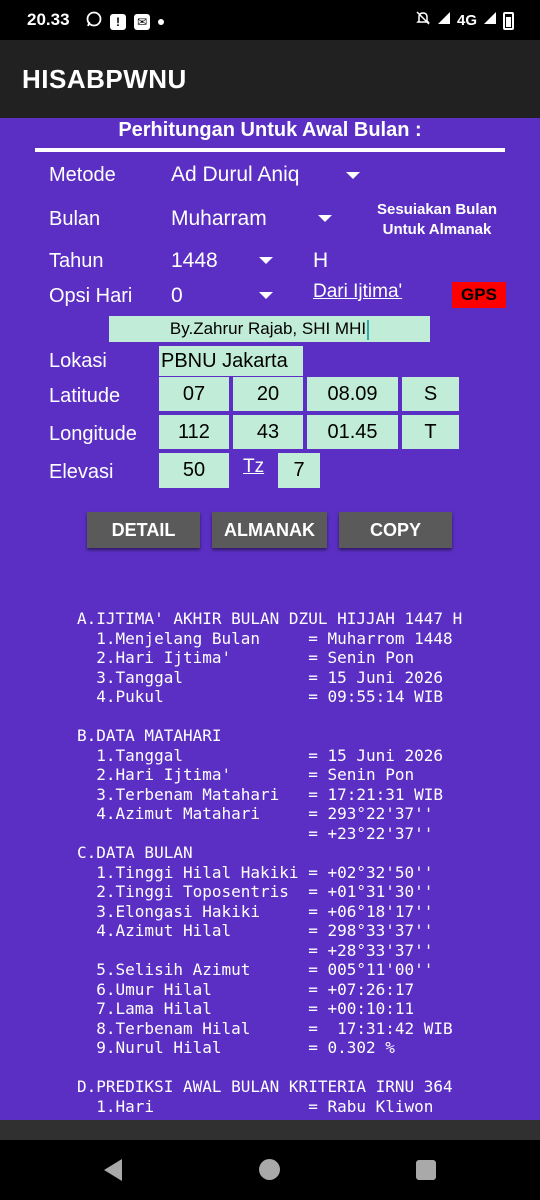 This screenshot has height=1200, width=540. I want to click on latitude-degree-input: 07, so click(194, 394).